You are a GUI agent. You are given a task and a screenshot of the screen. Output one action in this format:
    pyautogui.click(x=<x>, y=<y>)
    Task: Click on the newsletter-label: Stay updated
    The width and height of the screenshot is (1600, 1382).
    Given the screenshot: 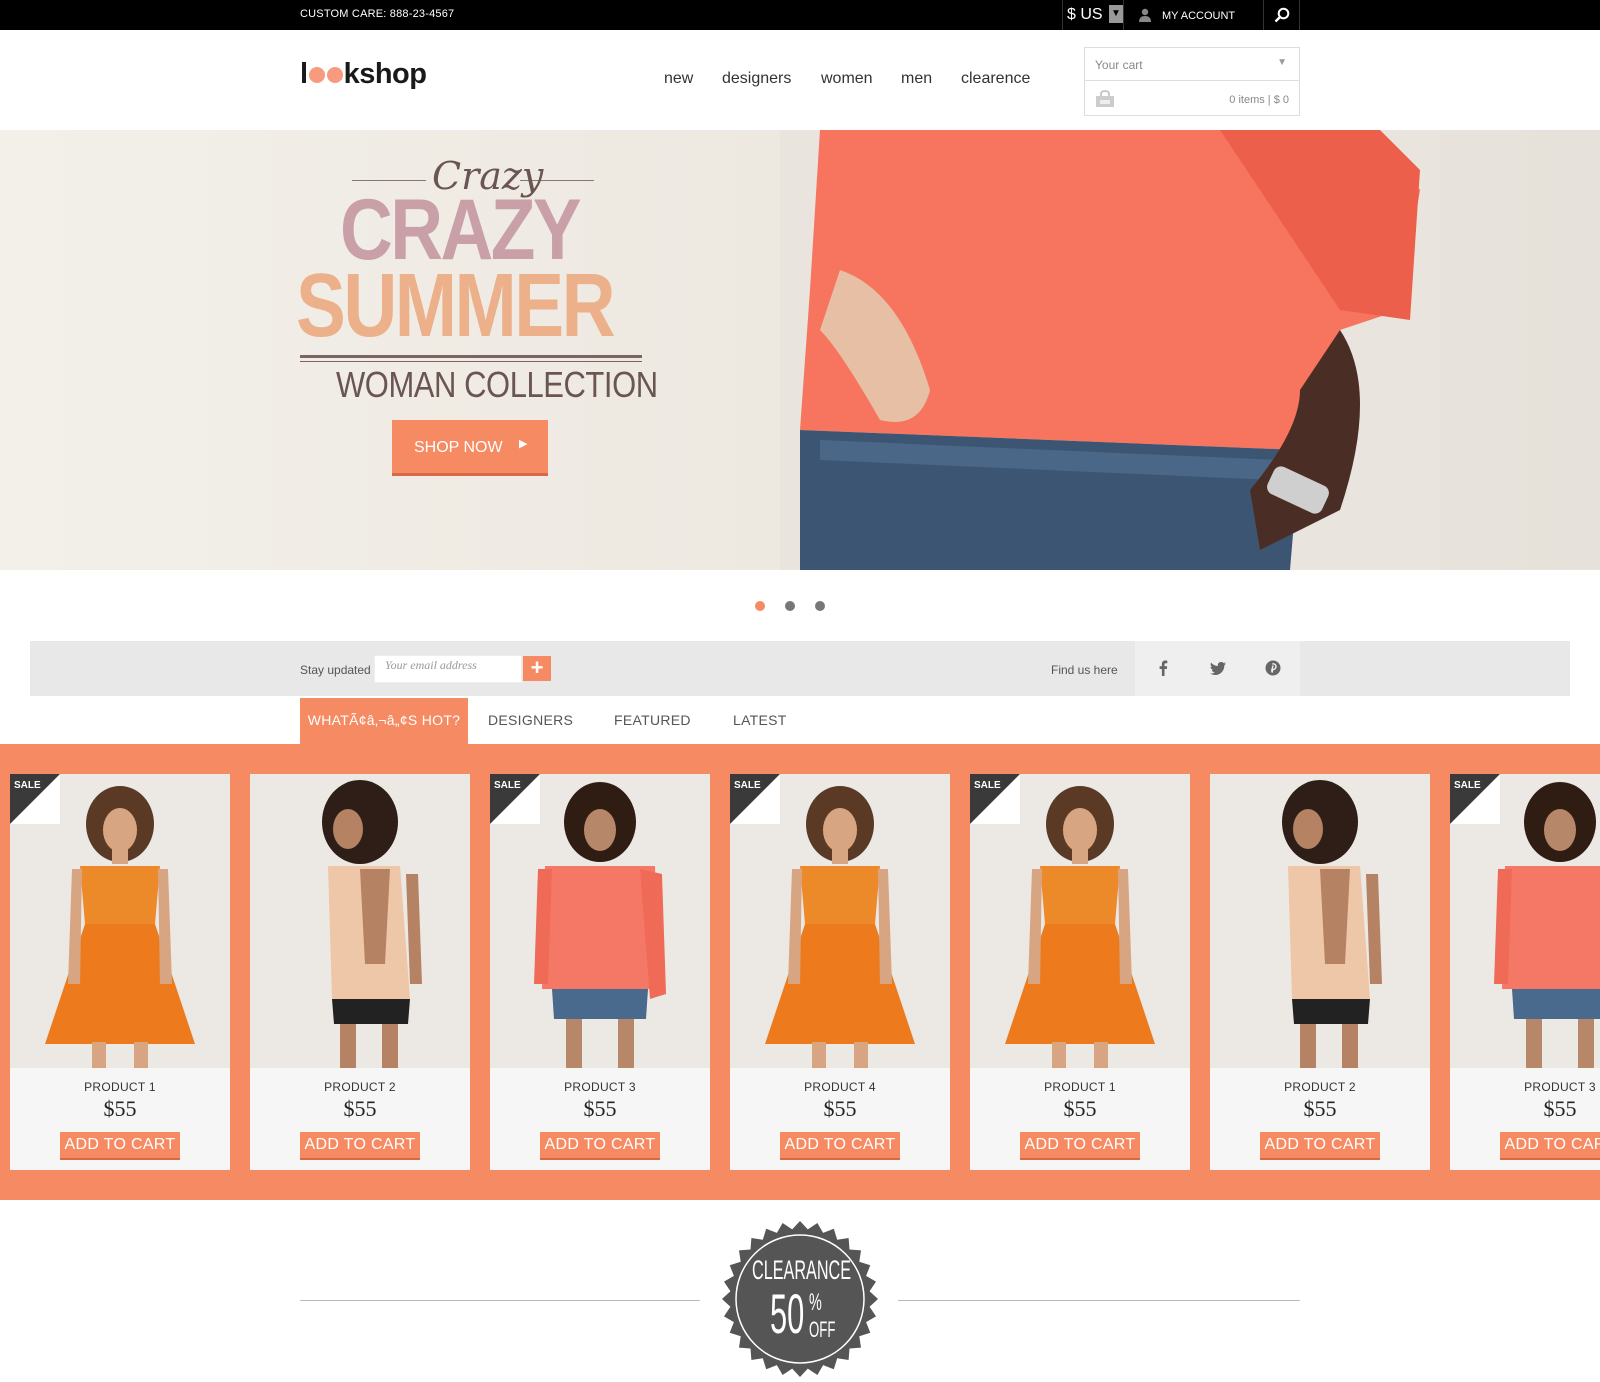 What is the action you would take?
    pyautogui.click(x=335, y=670)
    